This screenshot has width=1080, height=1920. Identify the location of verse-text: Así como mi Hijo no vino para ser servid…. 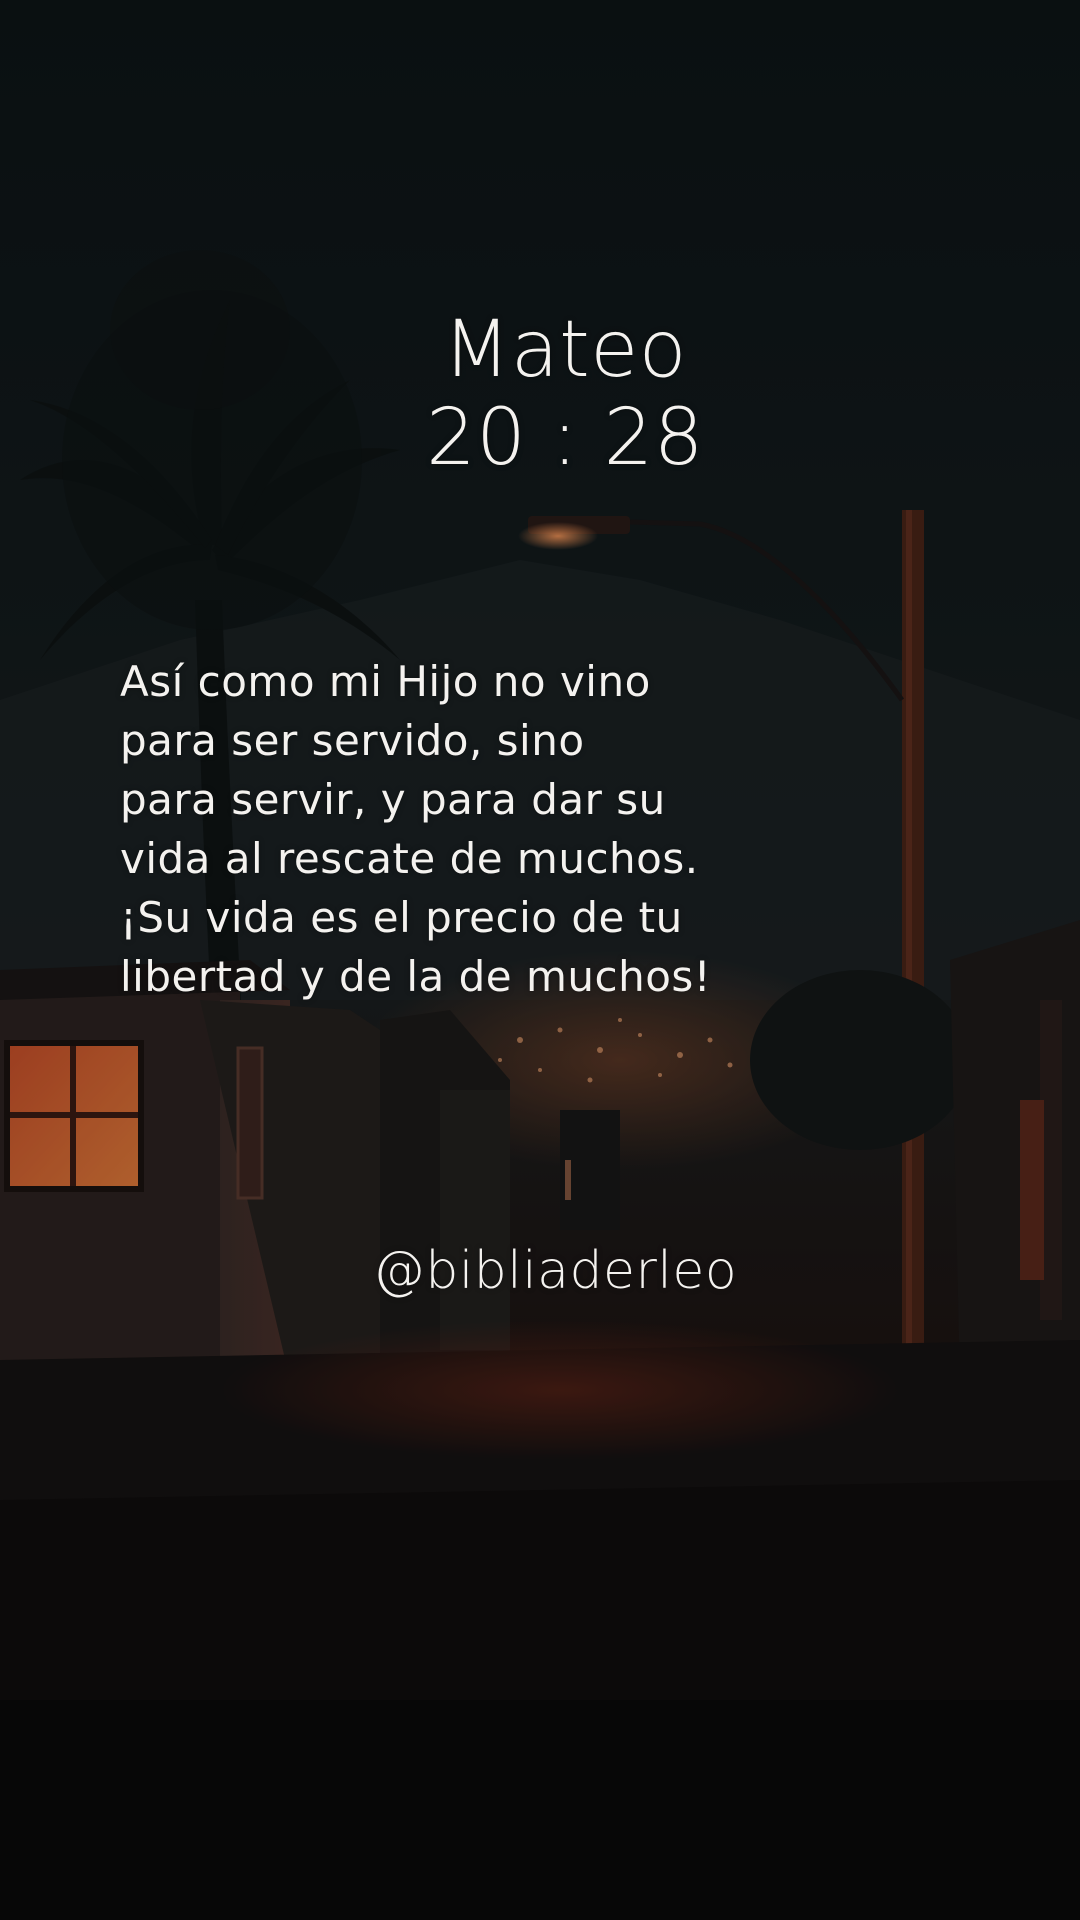
(440, 829).